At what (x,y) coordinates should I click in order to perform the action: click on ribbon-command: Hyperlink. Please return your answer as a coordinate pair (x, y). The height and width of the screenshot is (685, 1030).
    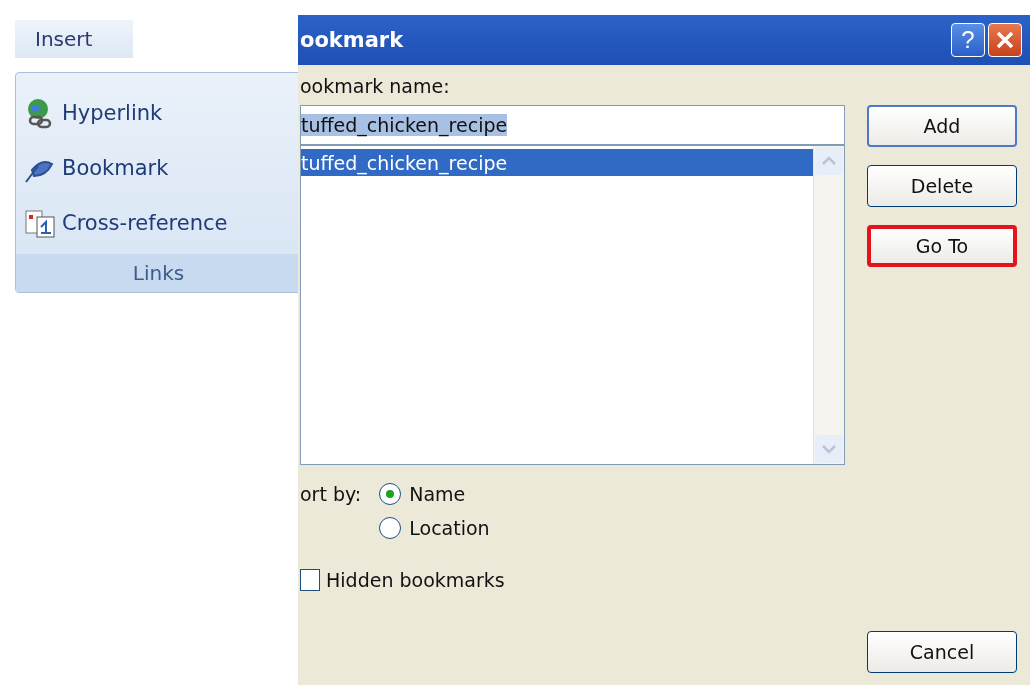
    Looking at the image, I should click on (158, 112).